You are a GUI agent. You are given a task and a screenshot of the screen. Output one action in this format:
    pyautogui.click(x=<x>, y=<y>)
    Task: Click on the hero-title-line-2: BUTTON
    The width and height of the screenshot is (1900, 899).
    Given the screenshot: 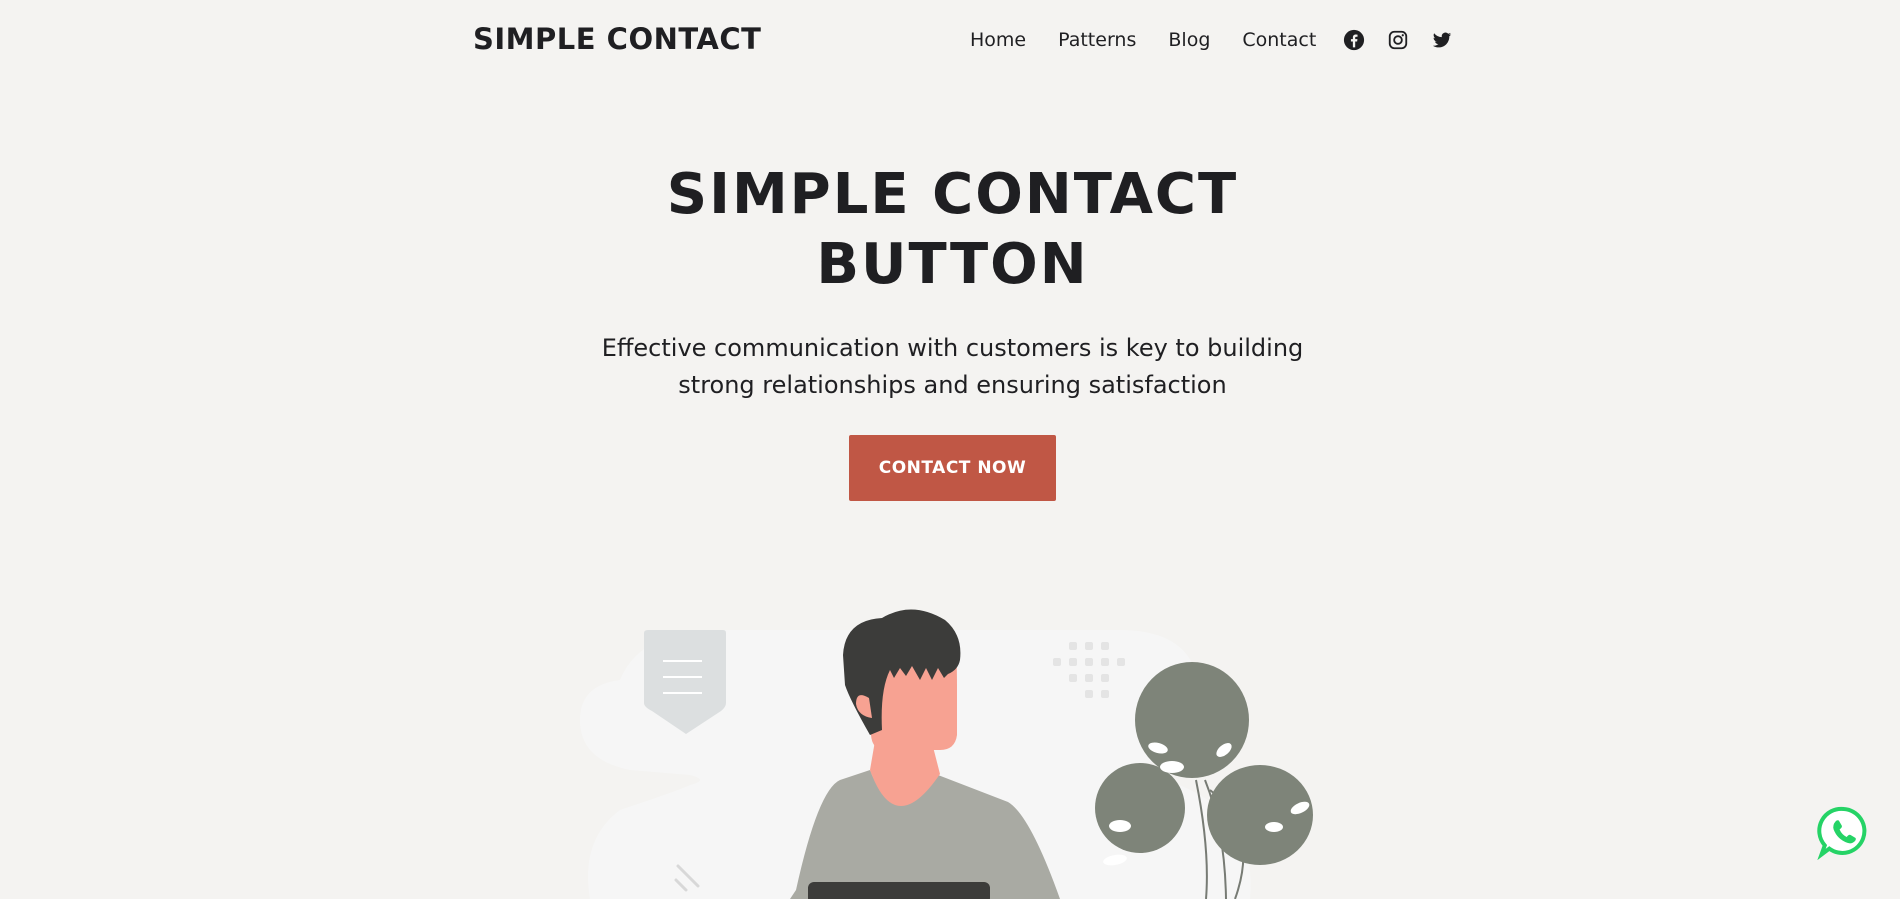 What is the action you would take?
    pyautogui.click(x=952, y=264)
    